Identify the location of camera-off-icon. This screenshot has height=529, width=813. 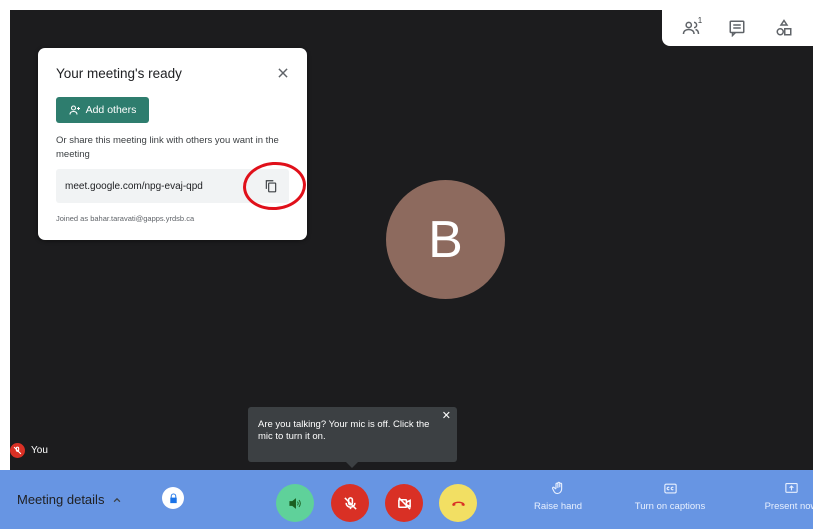
(404, 503).